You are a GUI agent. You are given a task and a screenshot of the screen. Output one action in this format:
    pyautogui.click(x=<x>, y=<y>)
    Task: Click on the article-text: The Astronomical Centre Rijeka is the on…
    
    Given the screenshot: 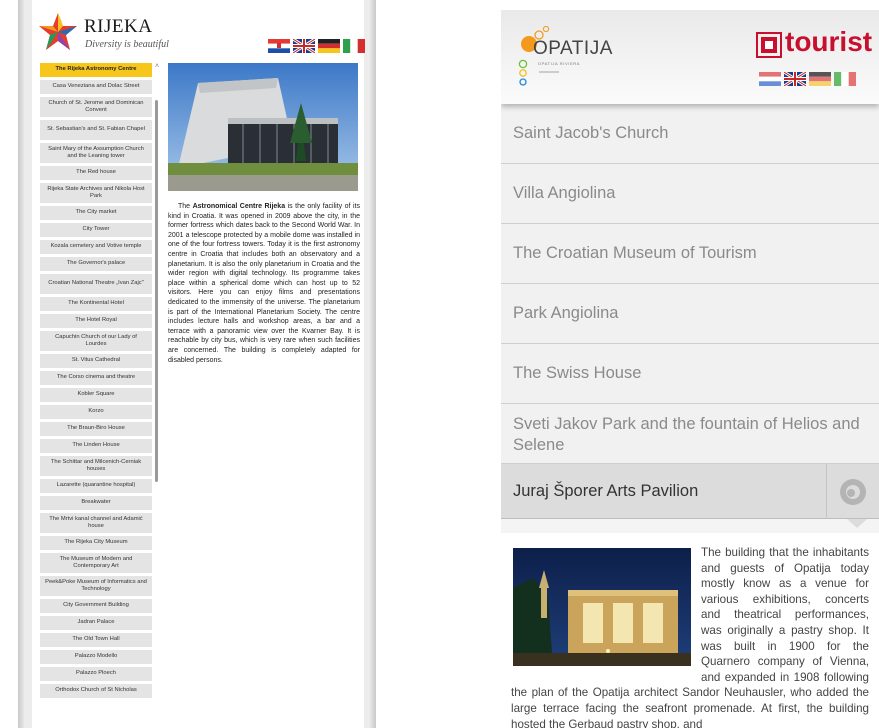 What is the action you would take?
    pyautogui.click(x=264, y=283)
    